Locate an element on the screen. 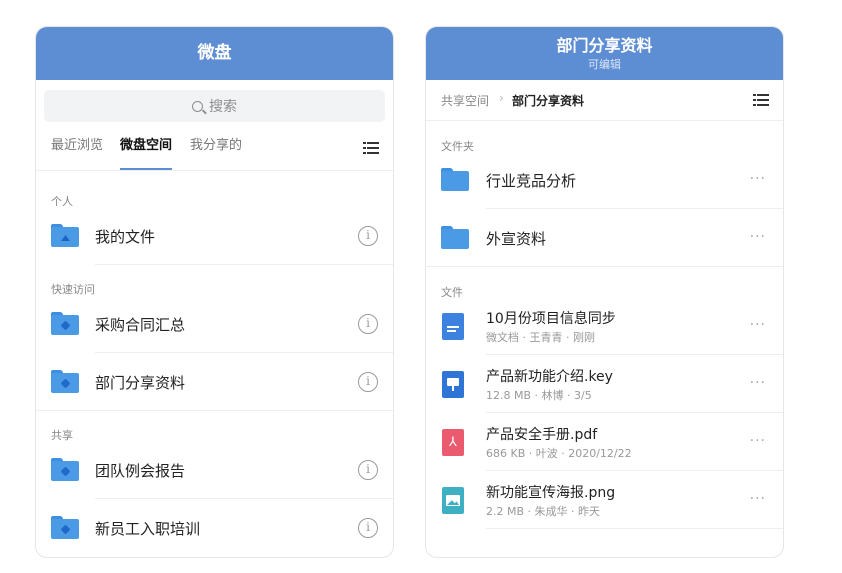  tab-bar: 最近浏览 微盘空间 我分享的 is located at coordinates (214, 146).